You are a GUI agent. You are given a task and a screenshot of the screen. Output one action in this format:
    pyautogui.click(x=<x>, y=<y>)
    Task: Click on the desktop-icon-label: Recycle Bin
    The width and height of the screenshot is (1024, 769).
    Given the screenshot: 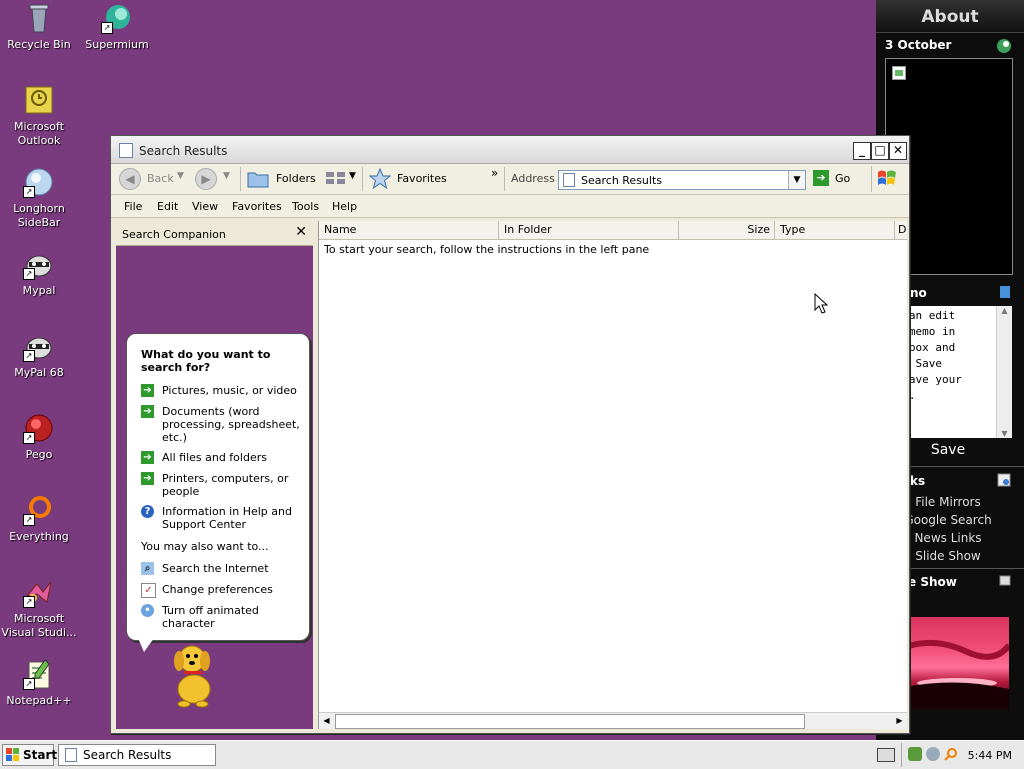 What is the action you would take?
    pyautogui.click(x=39, y=44)
    